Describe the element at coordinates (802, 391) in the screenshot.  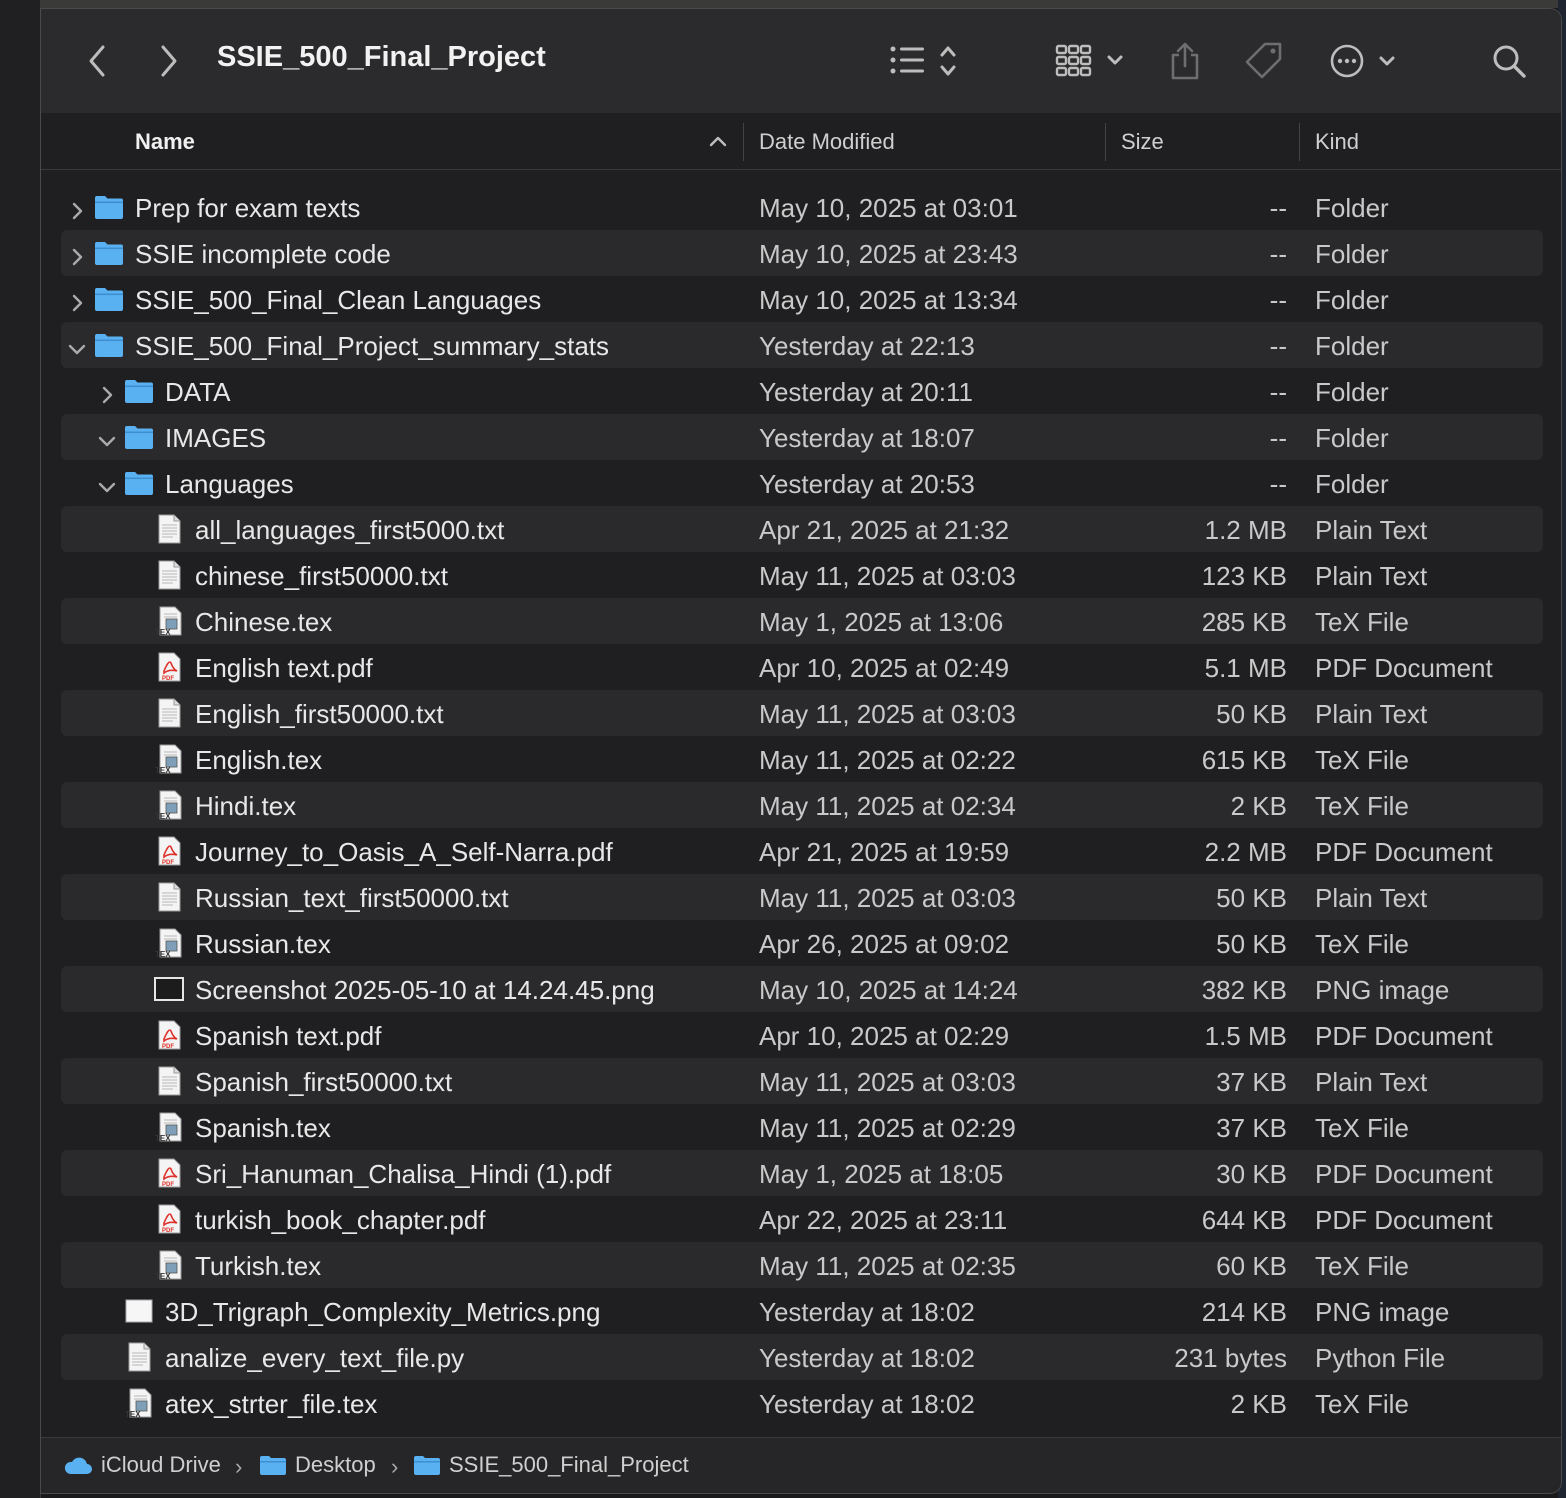
I see `folder-row: DATA Yesterday at 20:11 -- Folder` at that location.